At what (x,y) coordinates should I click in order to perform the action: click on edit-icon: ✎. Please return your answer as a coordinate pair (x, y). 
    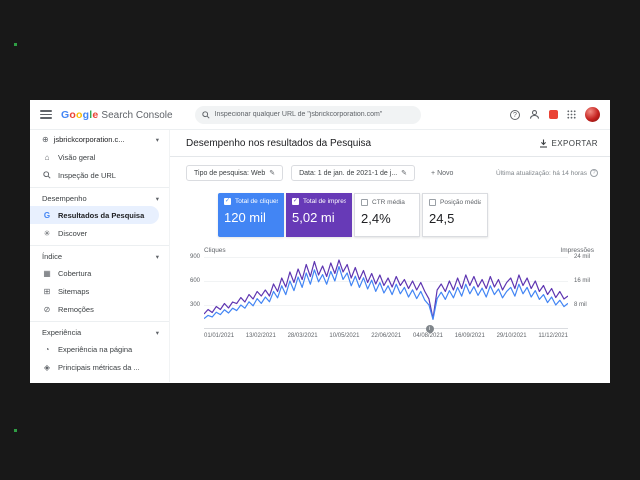
    Looking at the image, I should click on (404, 173).